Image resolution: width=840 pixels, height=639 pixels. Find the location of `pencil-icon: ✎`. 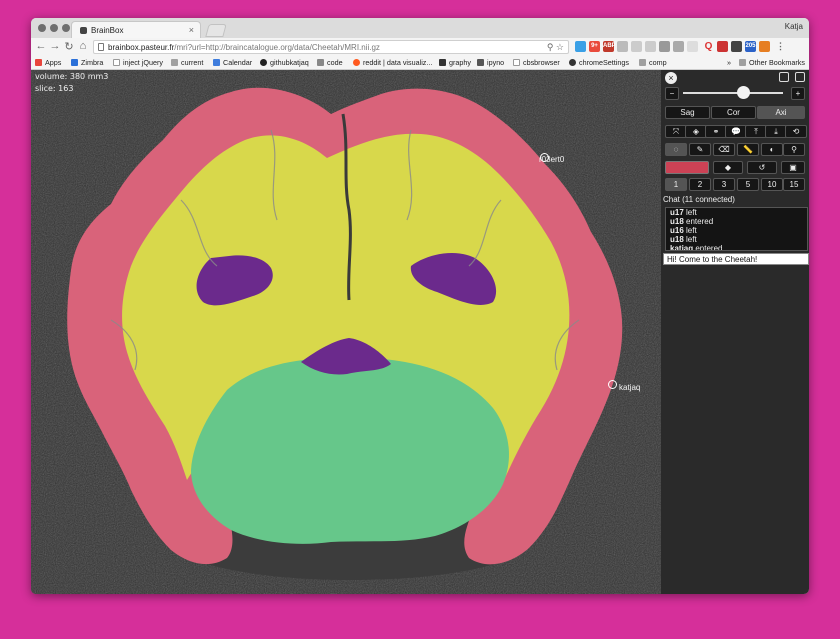

pencil-icon: ✎ is located at coordinates (700, 149).